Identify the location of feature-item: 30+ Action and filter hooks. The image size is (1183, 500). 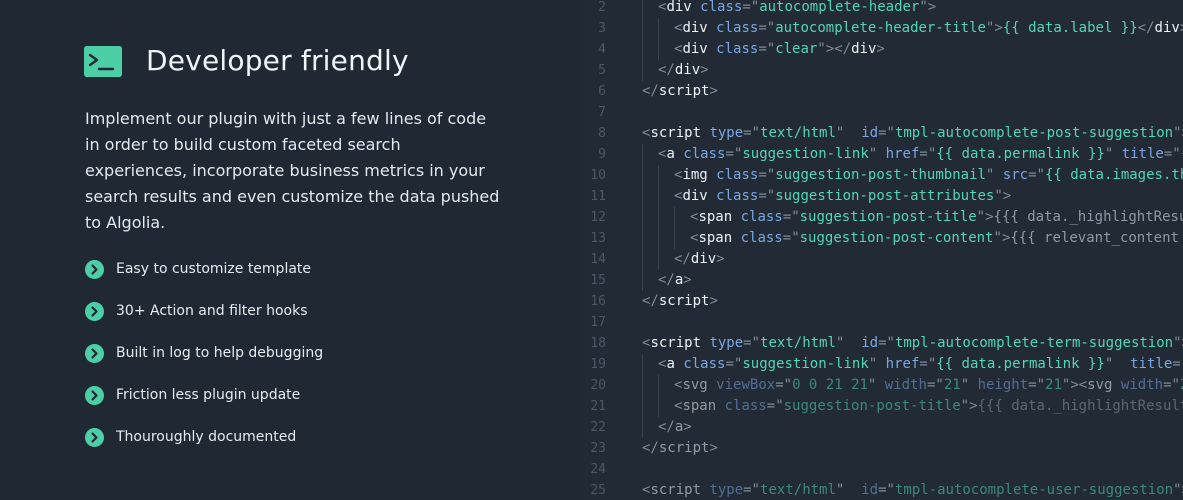
(196, 311).